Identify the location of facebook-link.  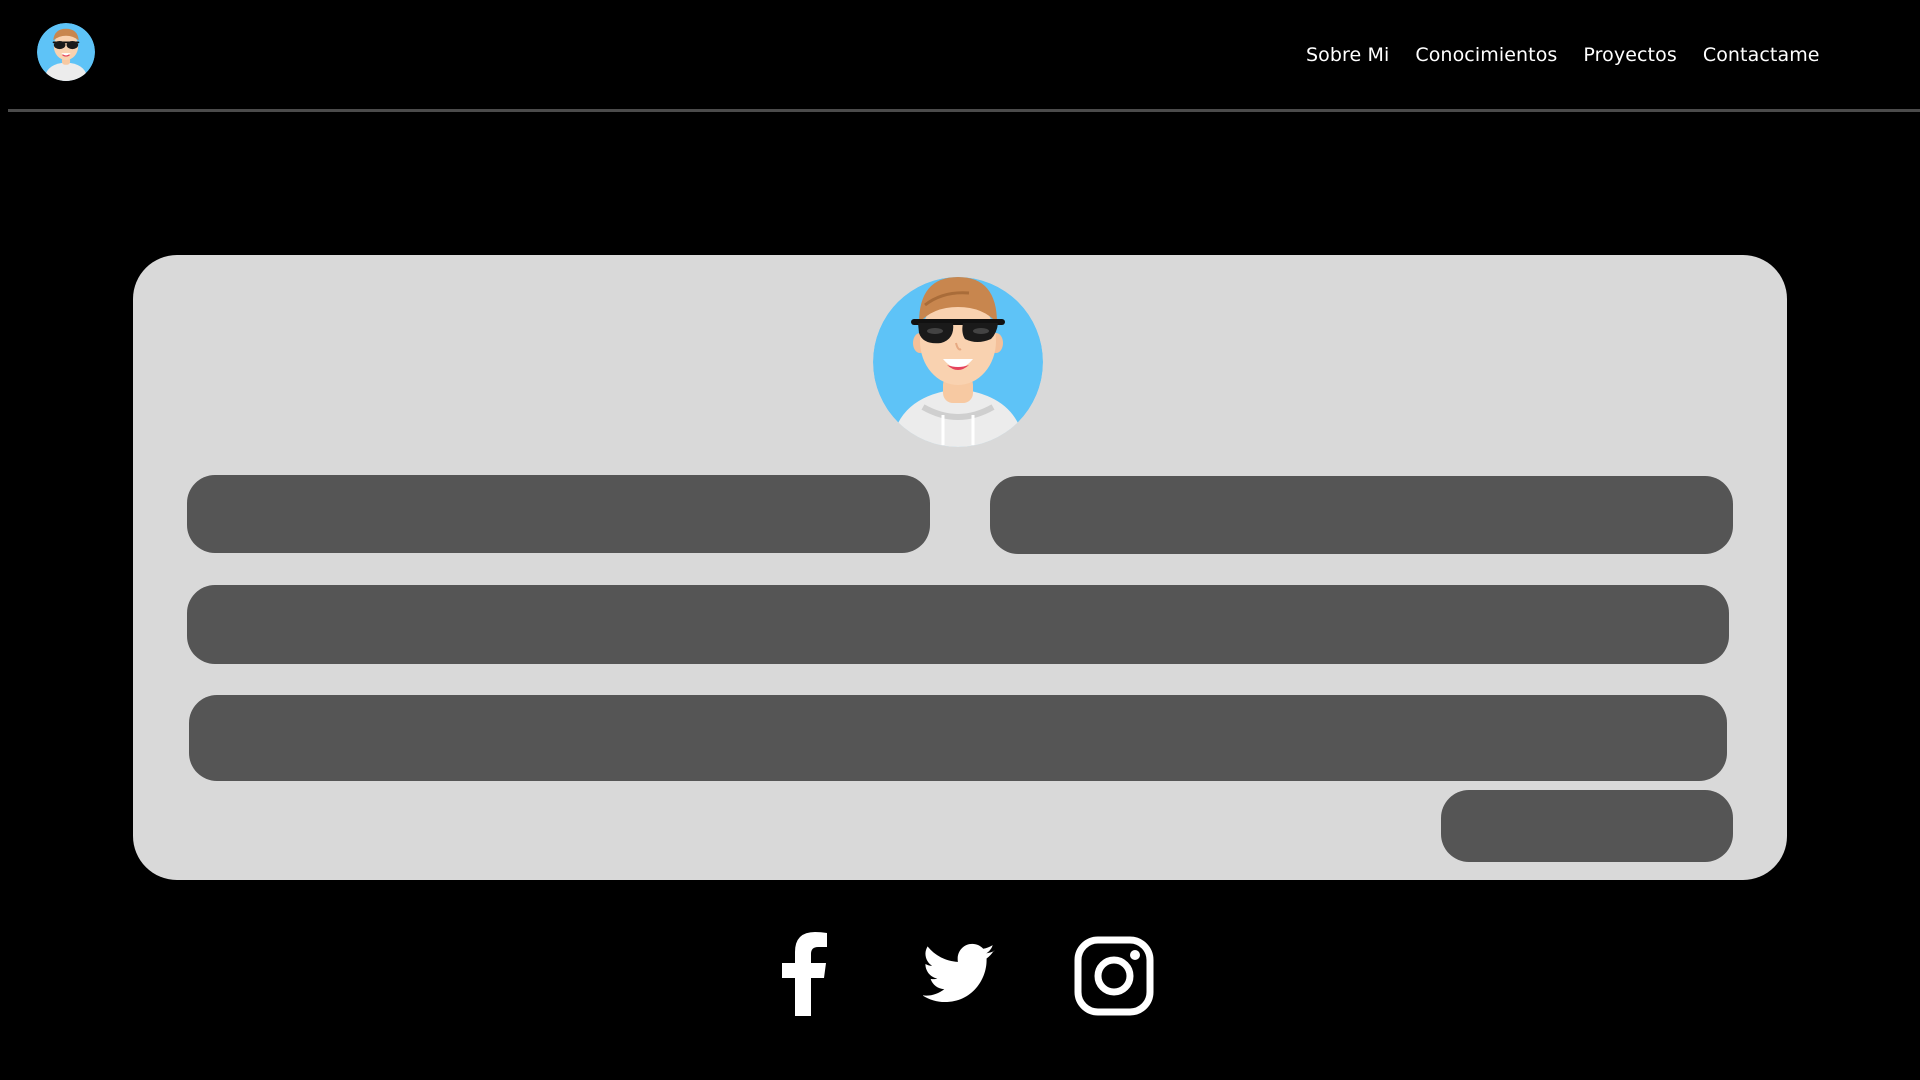
(804, 973).